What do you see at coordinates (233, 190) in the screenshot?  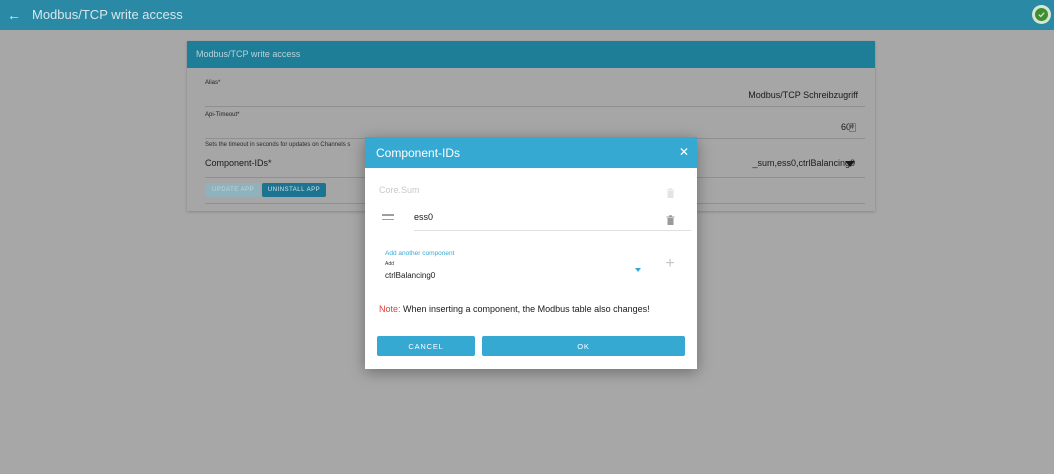 I see `update-app-button: UPDATE APP` at bounding box center [233, 190].